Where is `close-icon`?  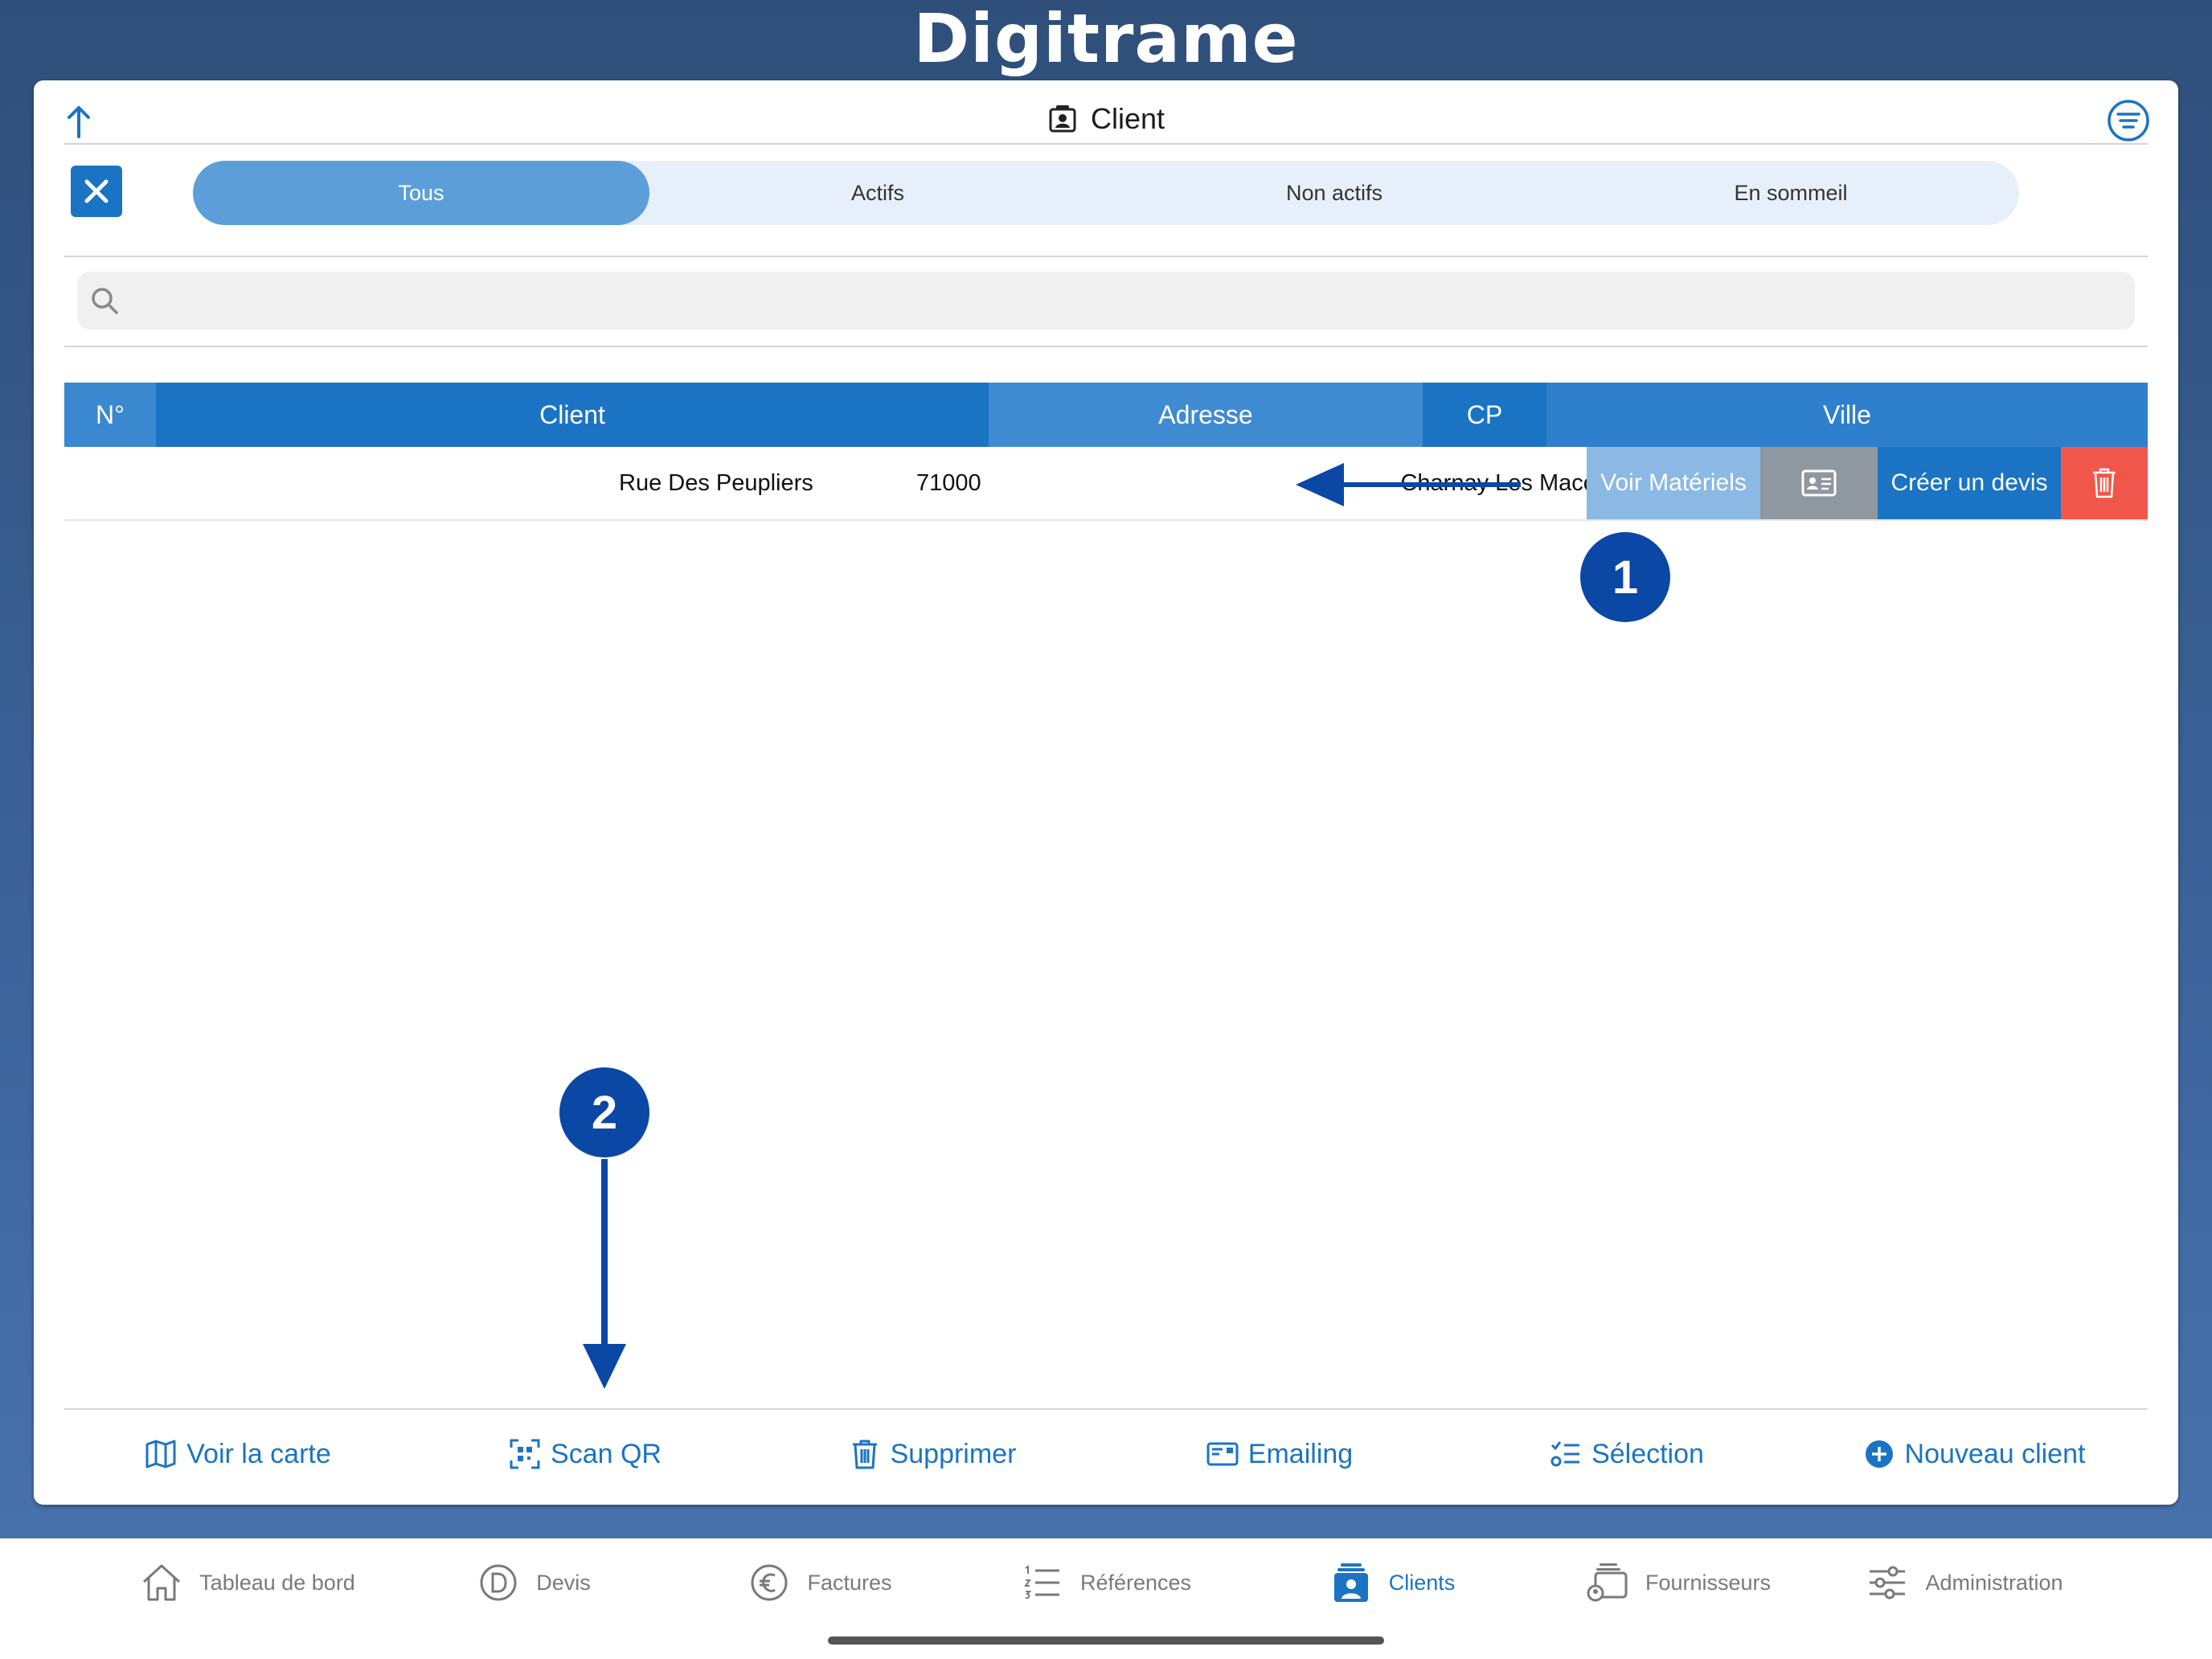 close-icon is located at coordinates (96, 191).